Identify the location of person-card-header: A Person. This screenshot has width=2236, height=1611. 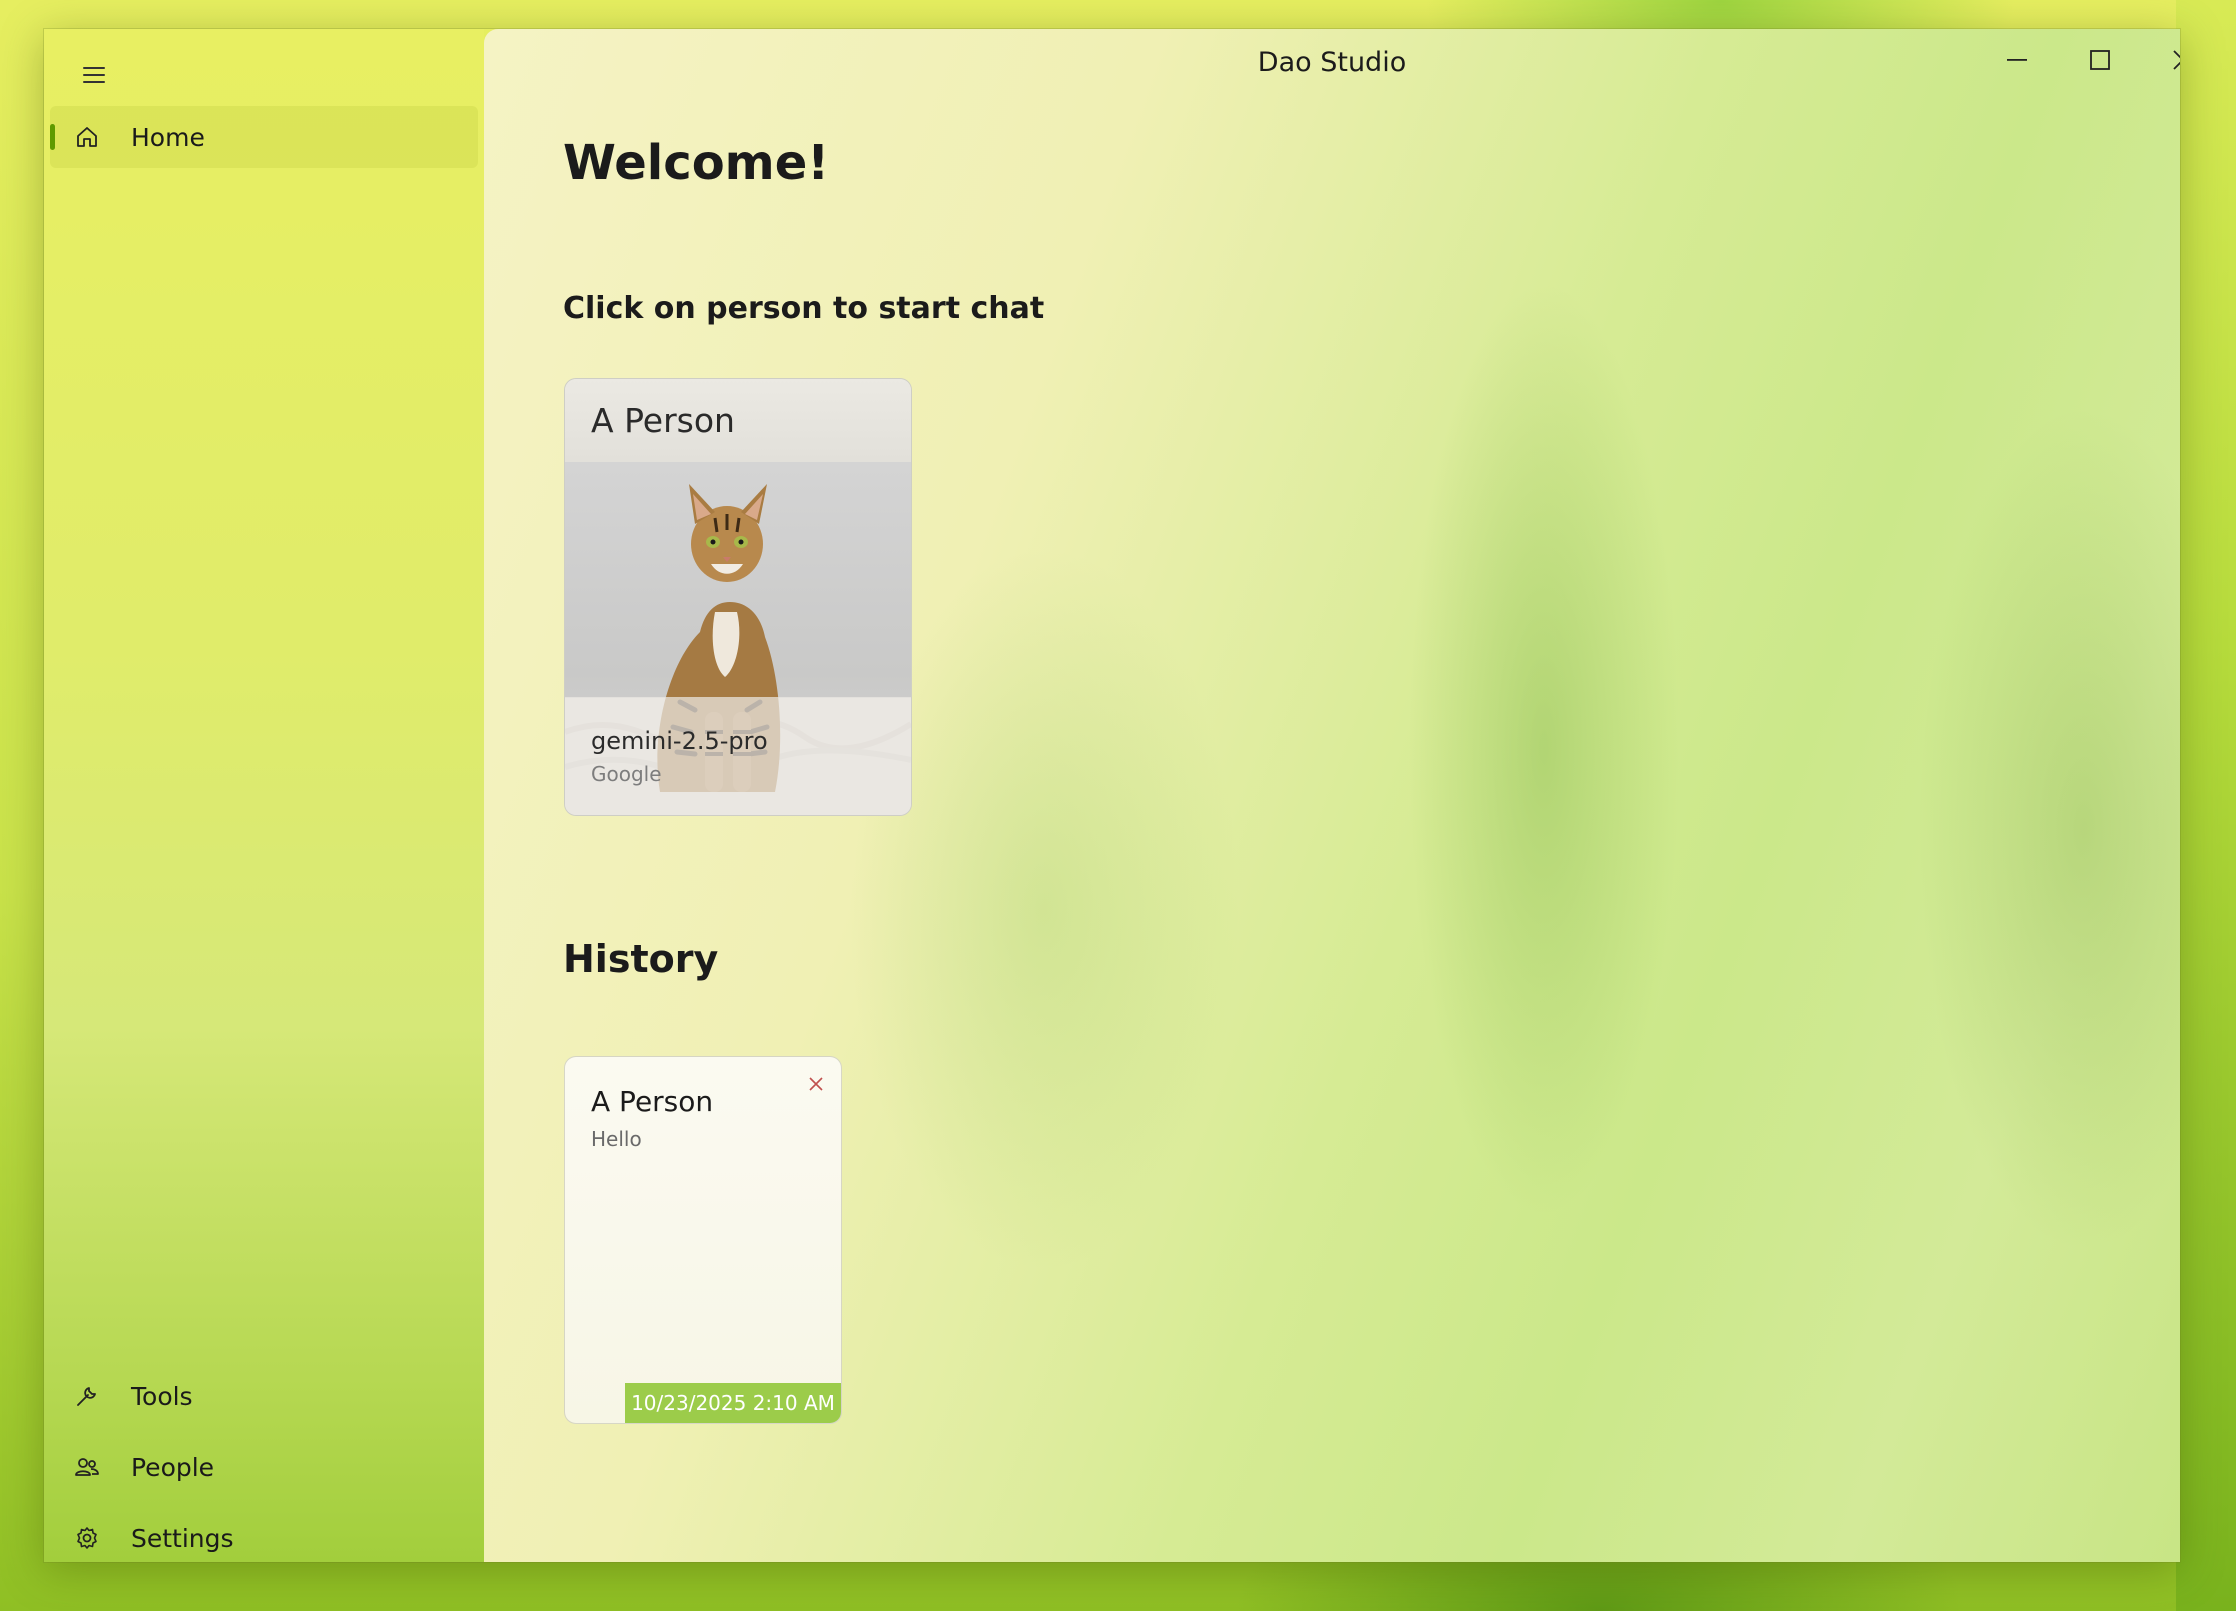
(738, 420).